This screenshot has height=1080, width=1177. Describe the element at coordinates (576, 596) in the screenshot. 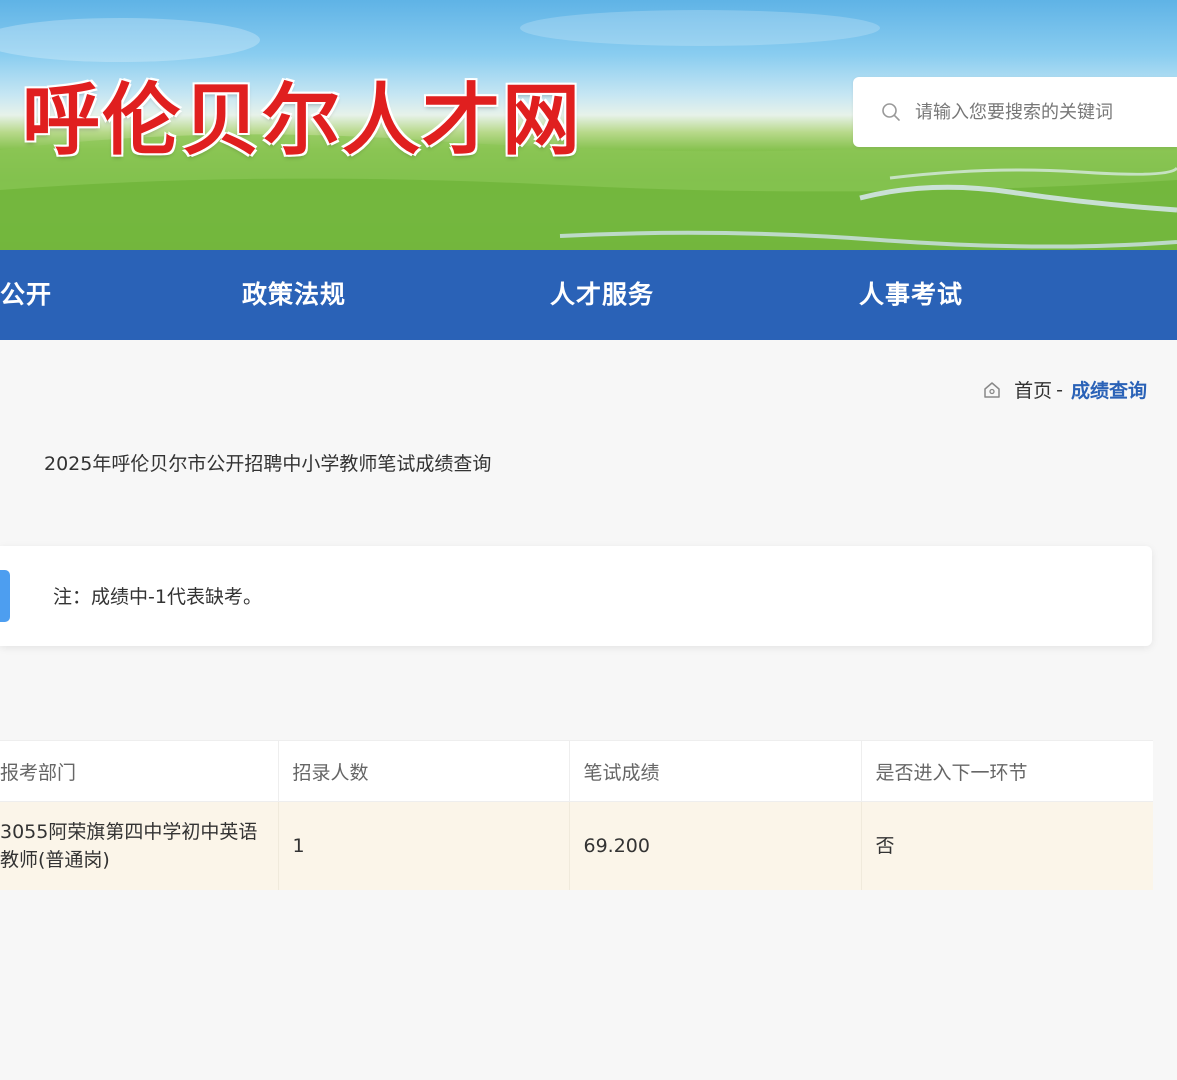

I see `notice-card: 注：成绩中-1代表缺考。` at that location.